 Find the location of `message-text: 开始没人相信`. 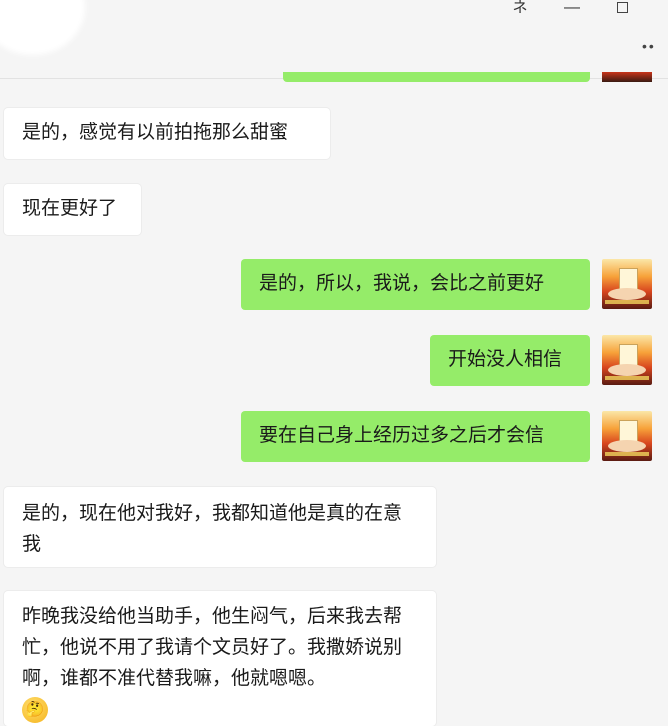

message-text: 开始没人相信 is located at coordinates (505, 359).